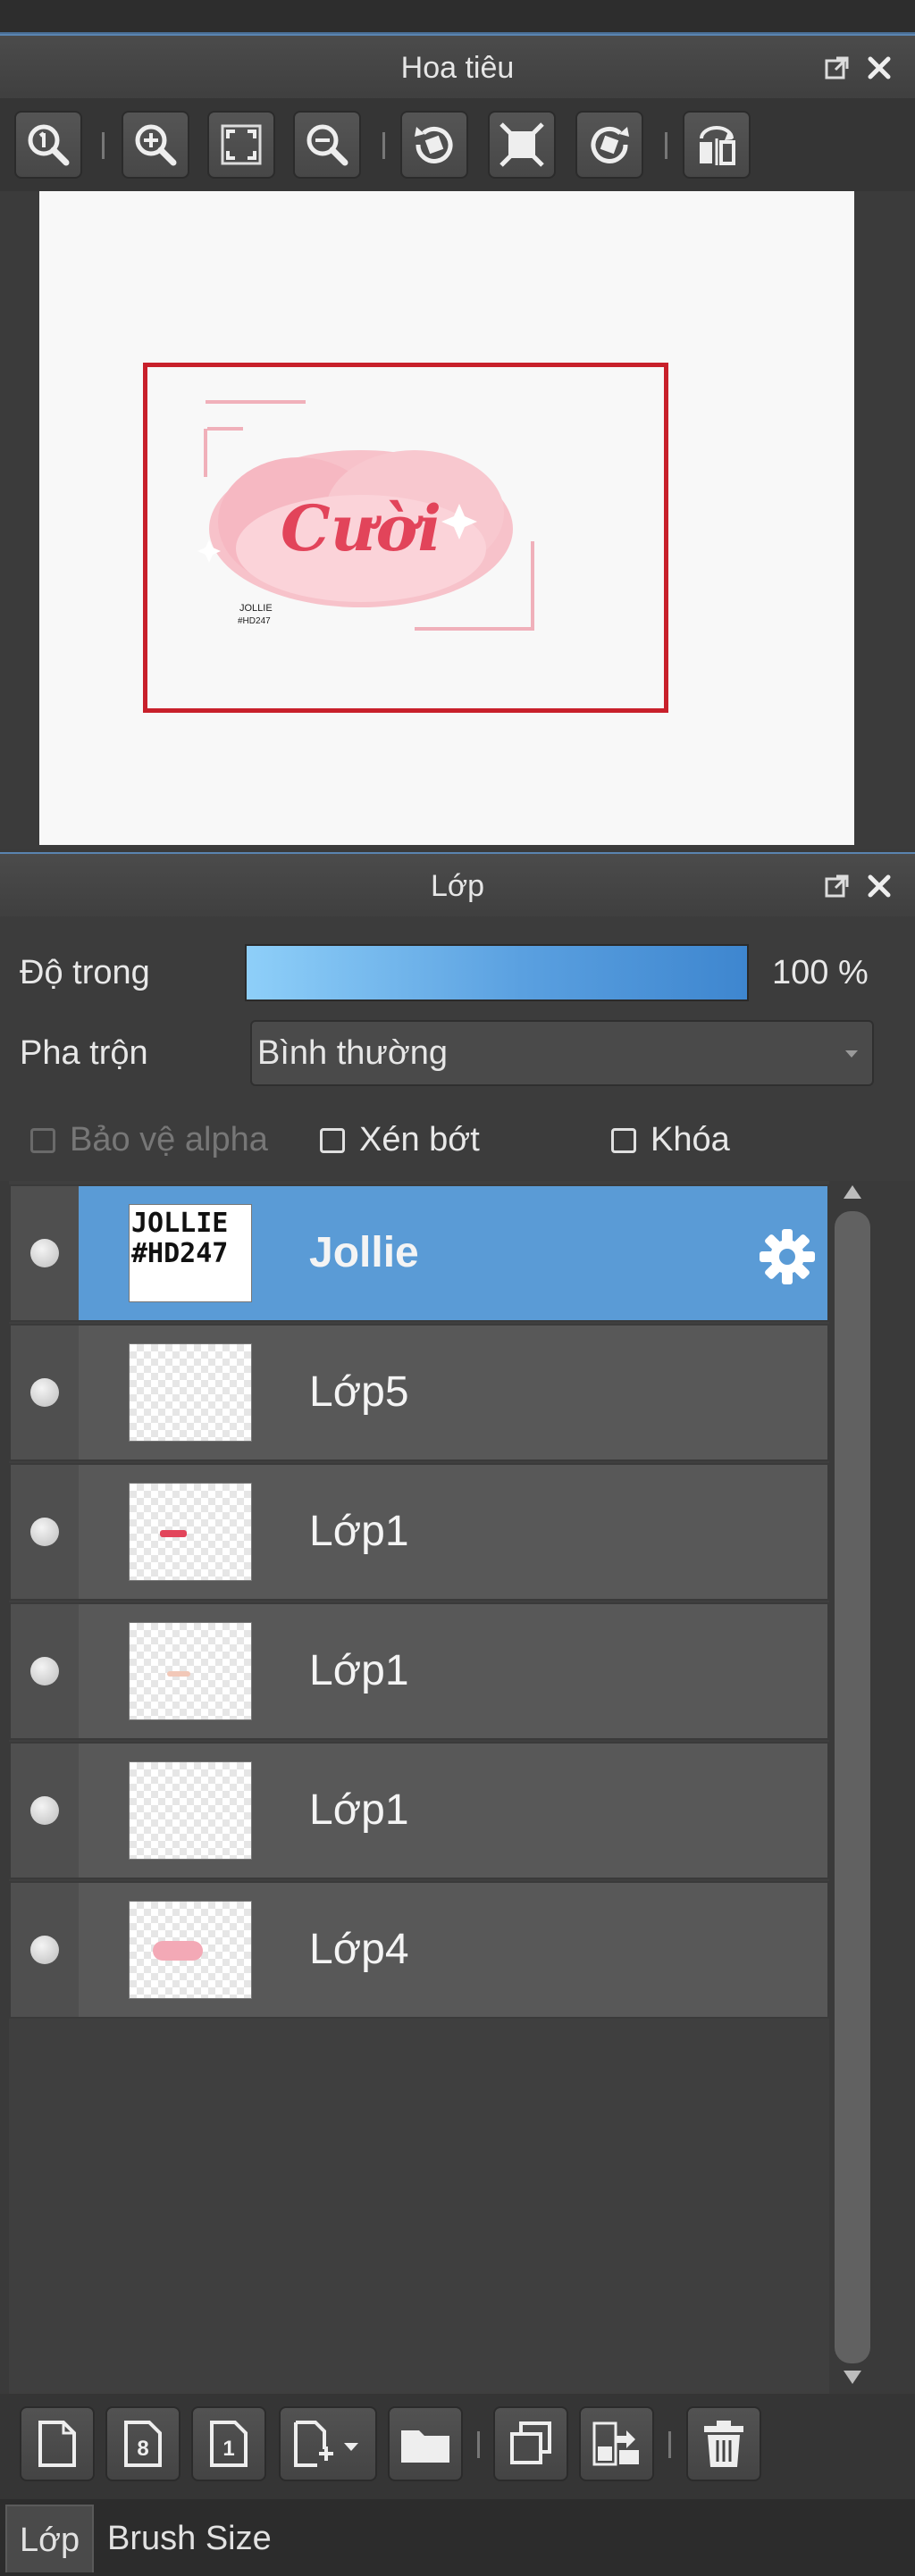  I want to click on layer-thumbnail: JOLLIE #HD247, so click(190, 1253).